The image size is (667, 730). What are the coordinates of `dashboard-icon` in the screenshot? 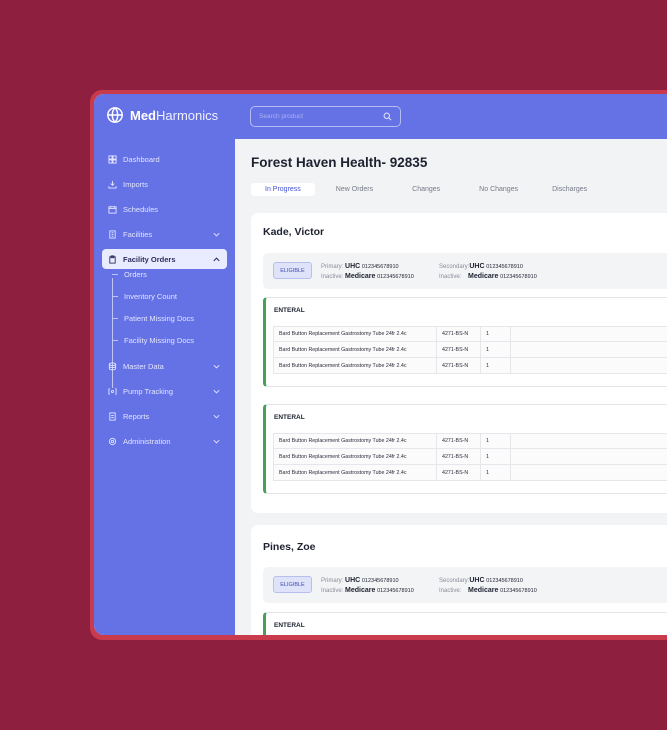 It's located at (112, 159).